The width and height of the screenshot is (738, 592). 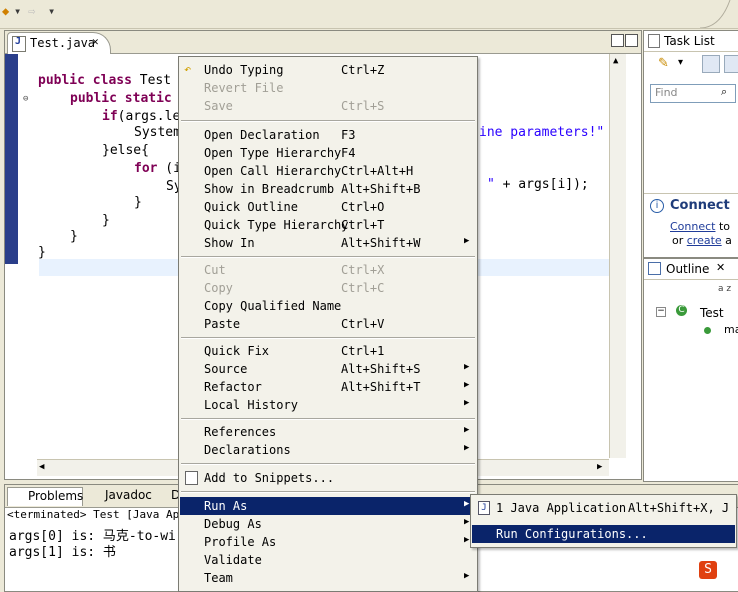 What do you see at coordinates (323, 42) in the screenshot?
I see `editor-tab-bar: Test.java ✕` at bounding box center [323, 42].